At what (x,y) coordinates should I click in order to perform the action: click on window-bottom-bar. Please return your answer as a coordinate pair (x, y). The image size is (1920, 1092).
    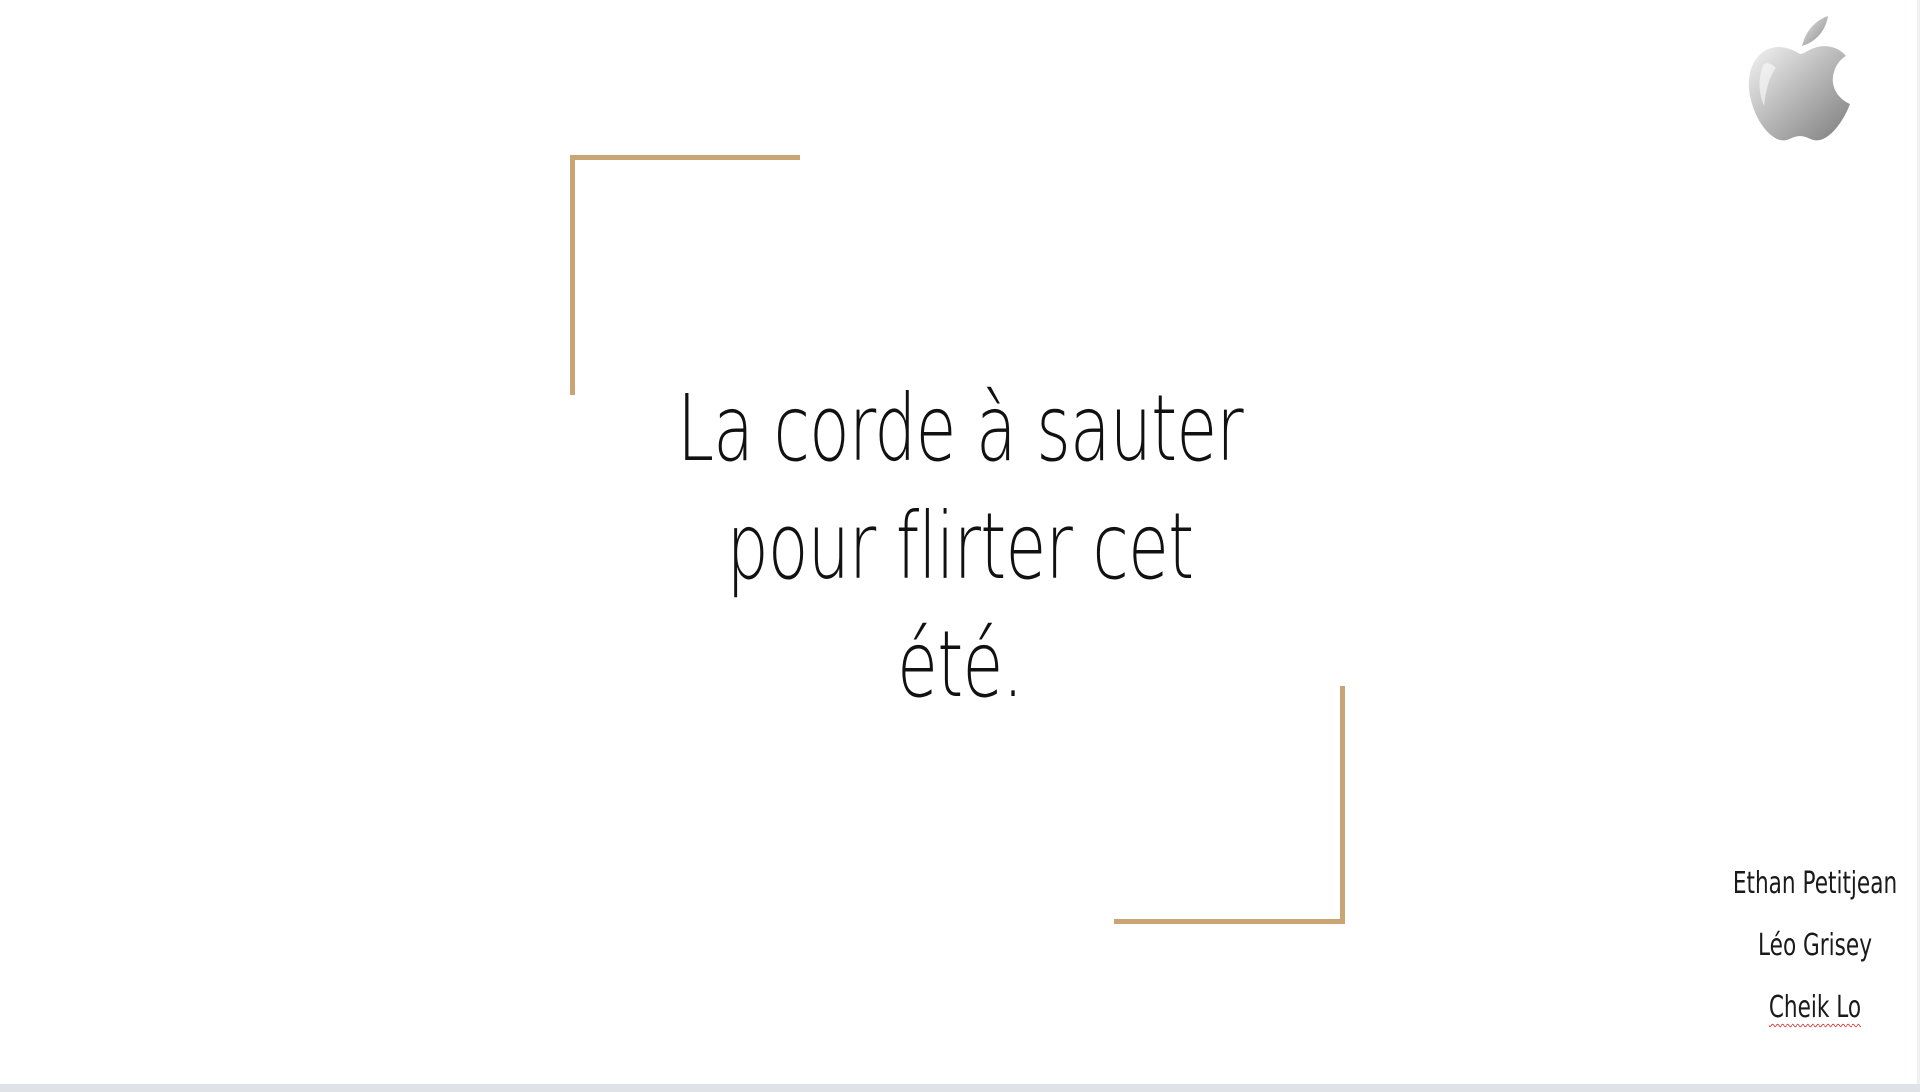
    Looking at the image, I should click on (960, 1088).